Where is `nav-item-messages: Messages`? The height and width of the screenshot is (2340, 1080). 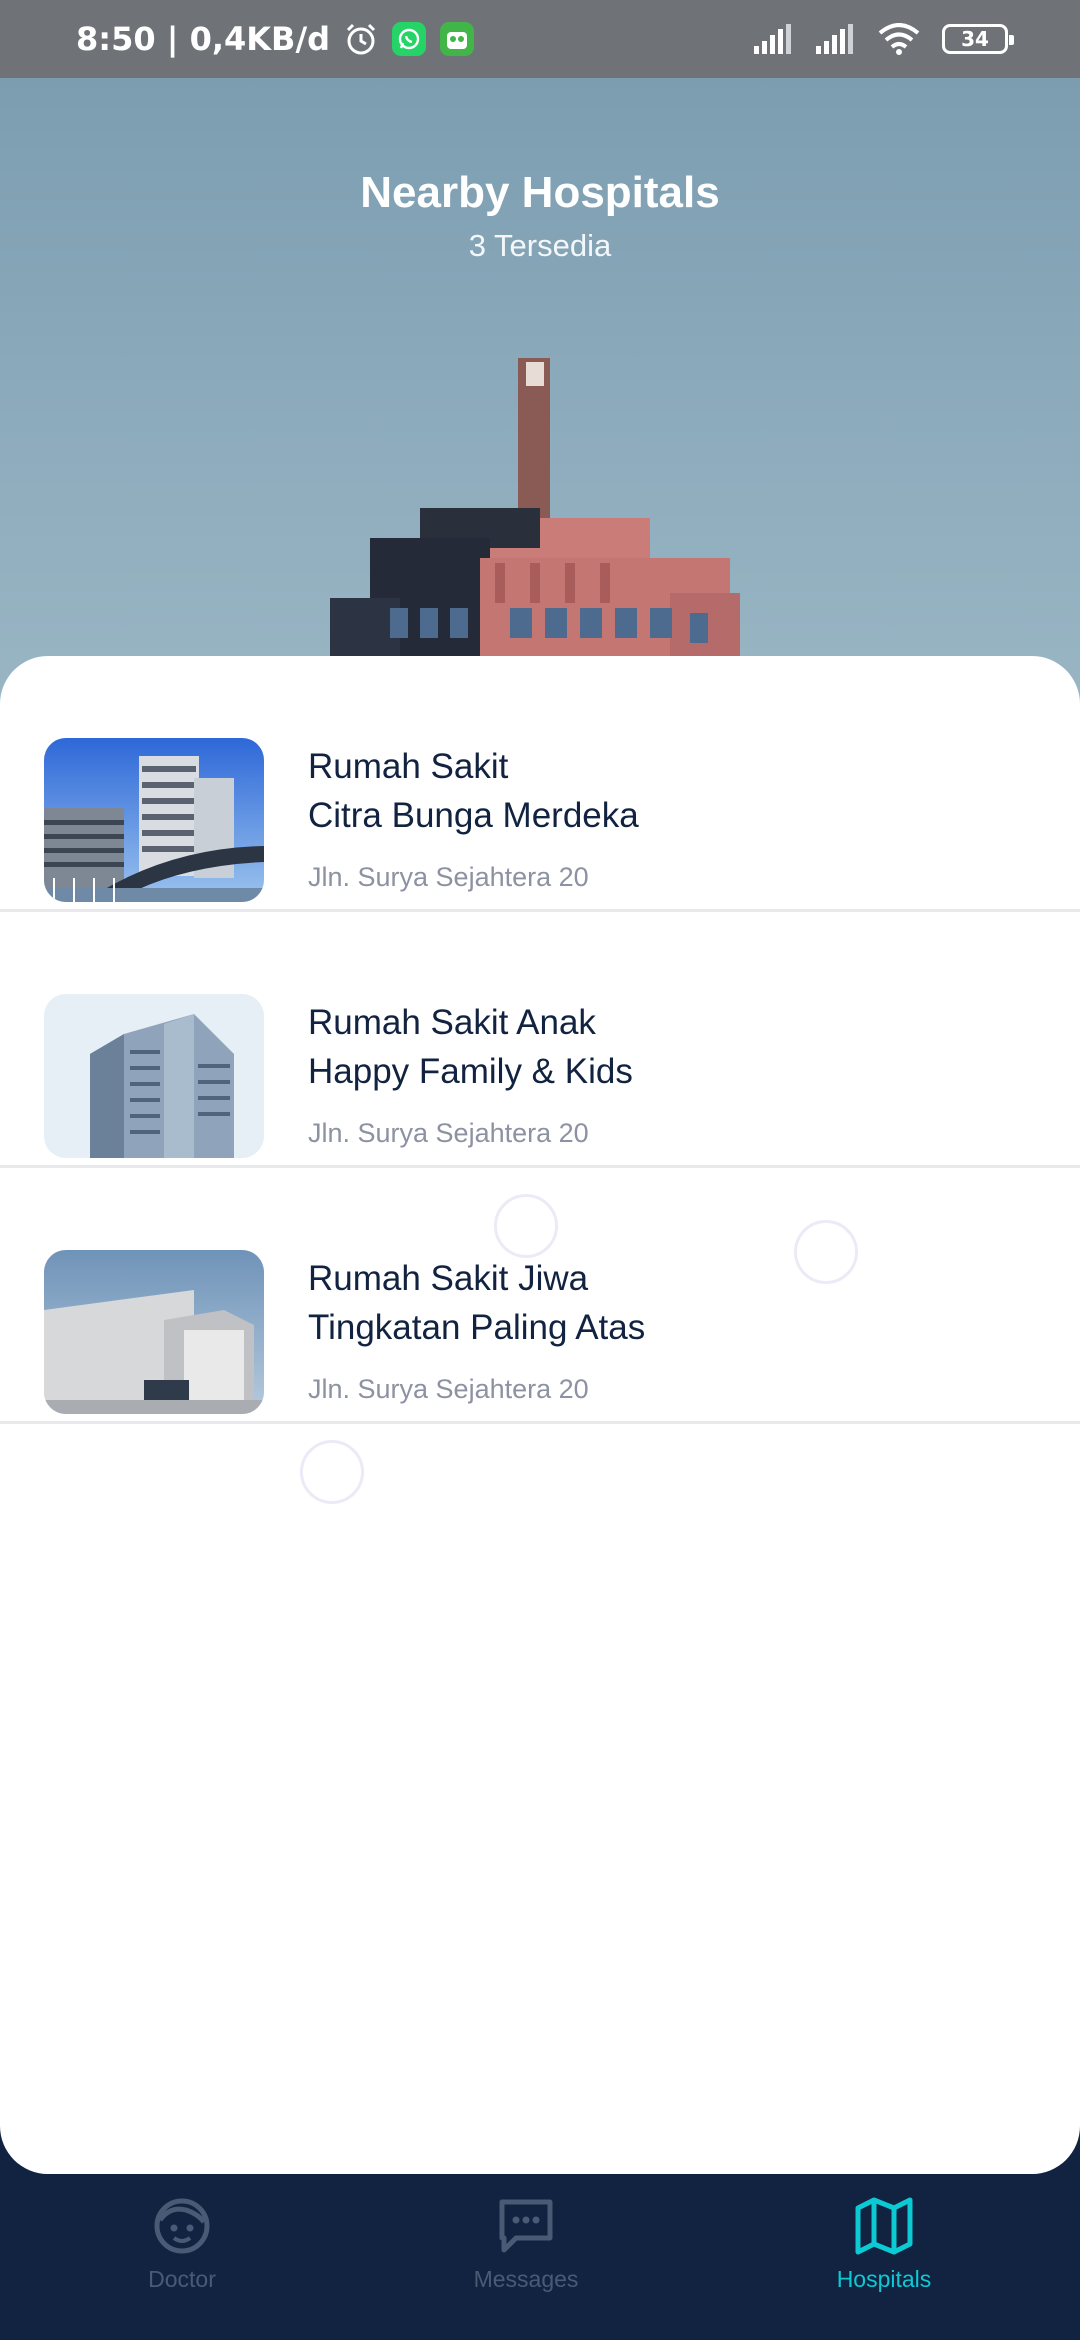 nav-item-messages: Messages is located at coordinates (526, 2244).